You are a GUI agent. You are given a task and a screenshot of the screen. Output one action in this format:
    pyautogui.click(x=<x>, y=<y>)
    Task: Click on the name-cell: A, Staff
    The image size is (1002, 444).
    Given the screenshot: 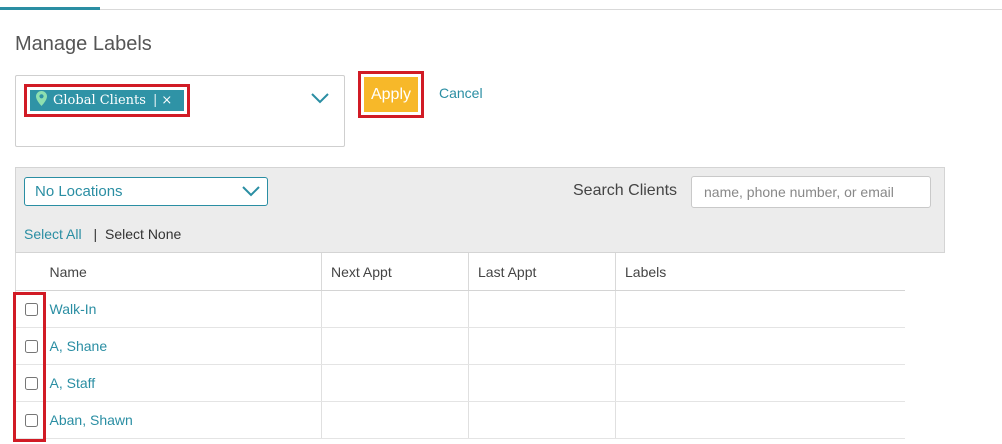 What is the action you would take?
    pyautogui.click(x=183, y=383)
    